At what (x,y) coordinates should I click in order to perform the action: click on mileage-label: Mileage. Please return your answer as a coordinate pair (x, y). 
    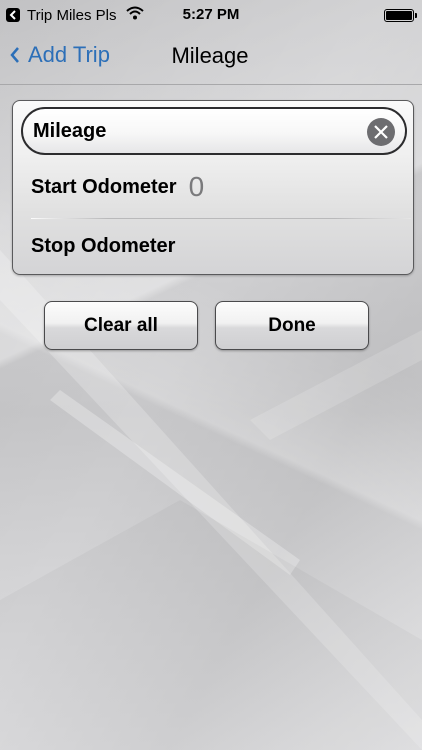
    Looking at the image, I should click on (70, 130).